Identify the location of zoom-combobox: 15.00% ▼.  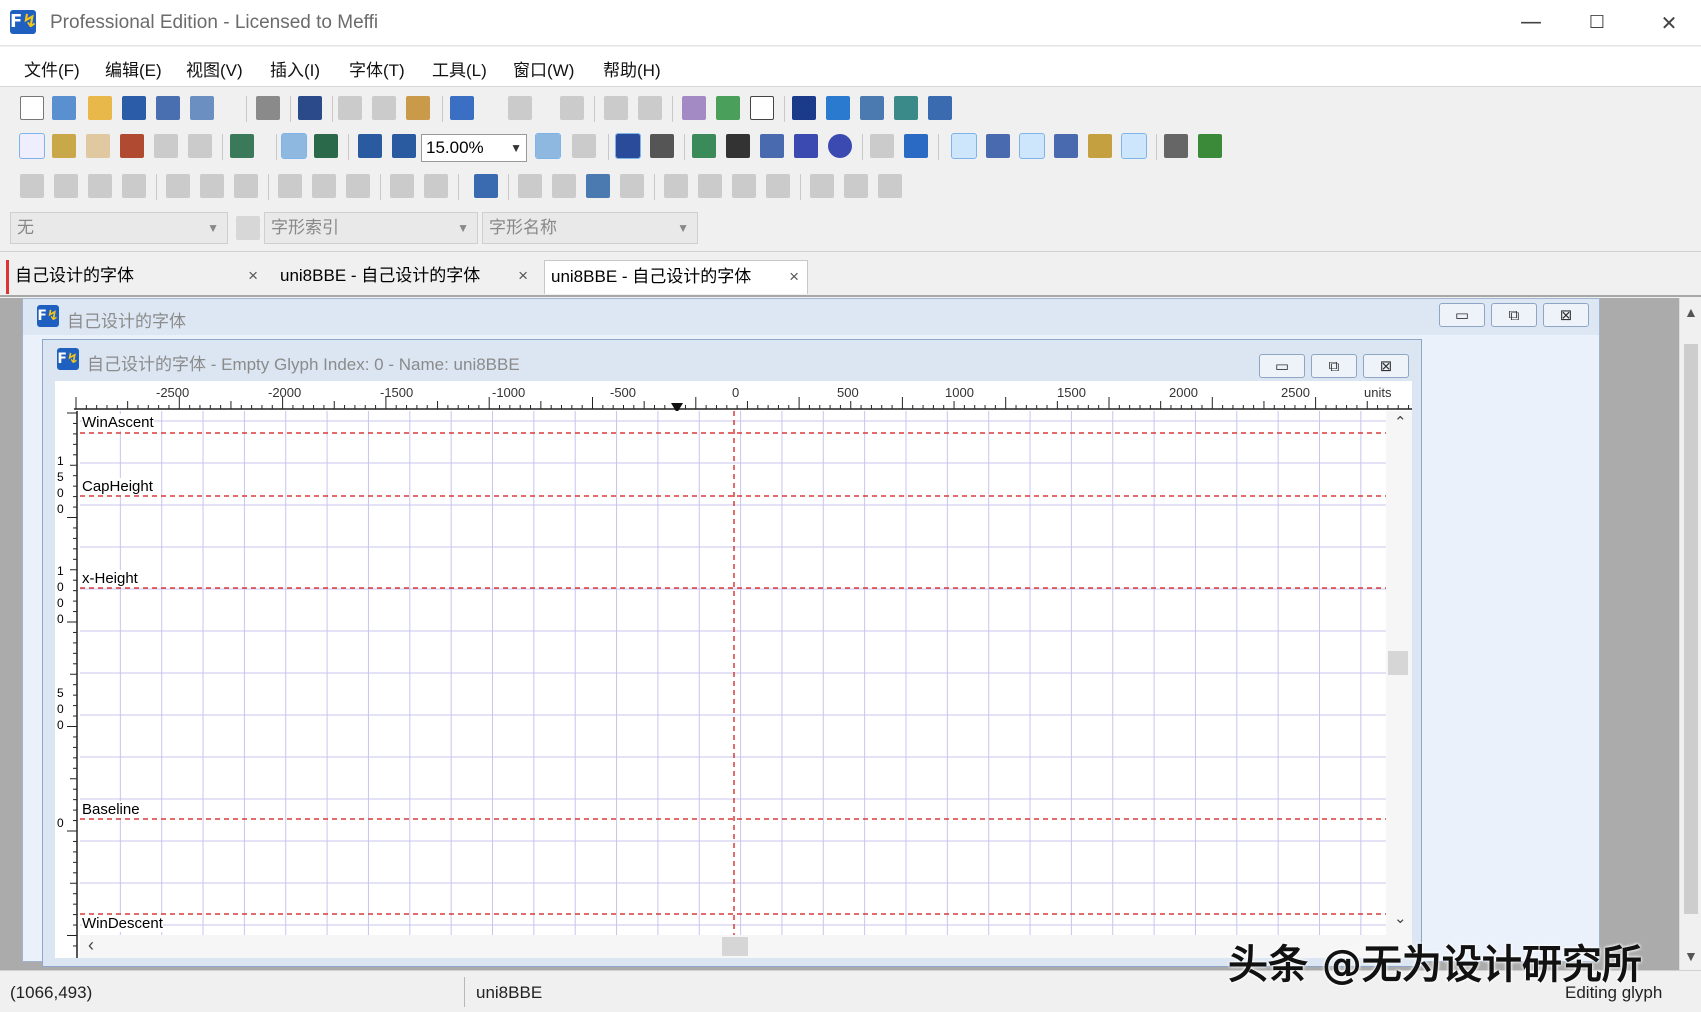
(474, 148).